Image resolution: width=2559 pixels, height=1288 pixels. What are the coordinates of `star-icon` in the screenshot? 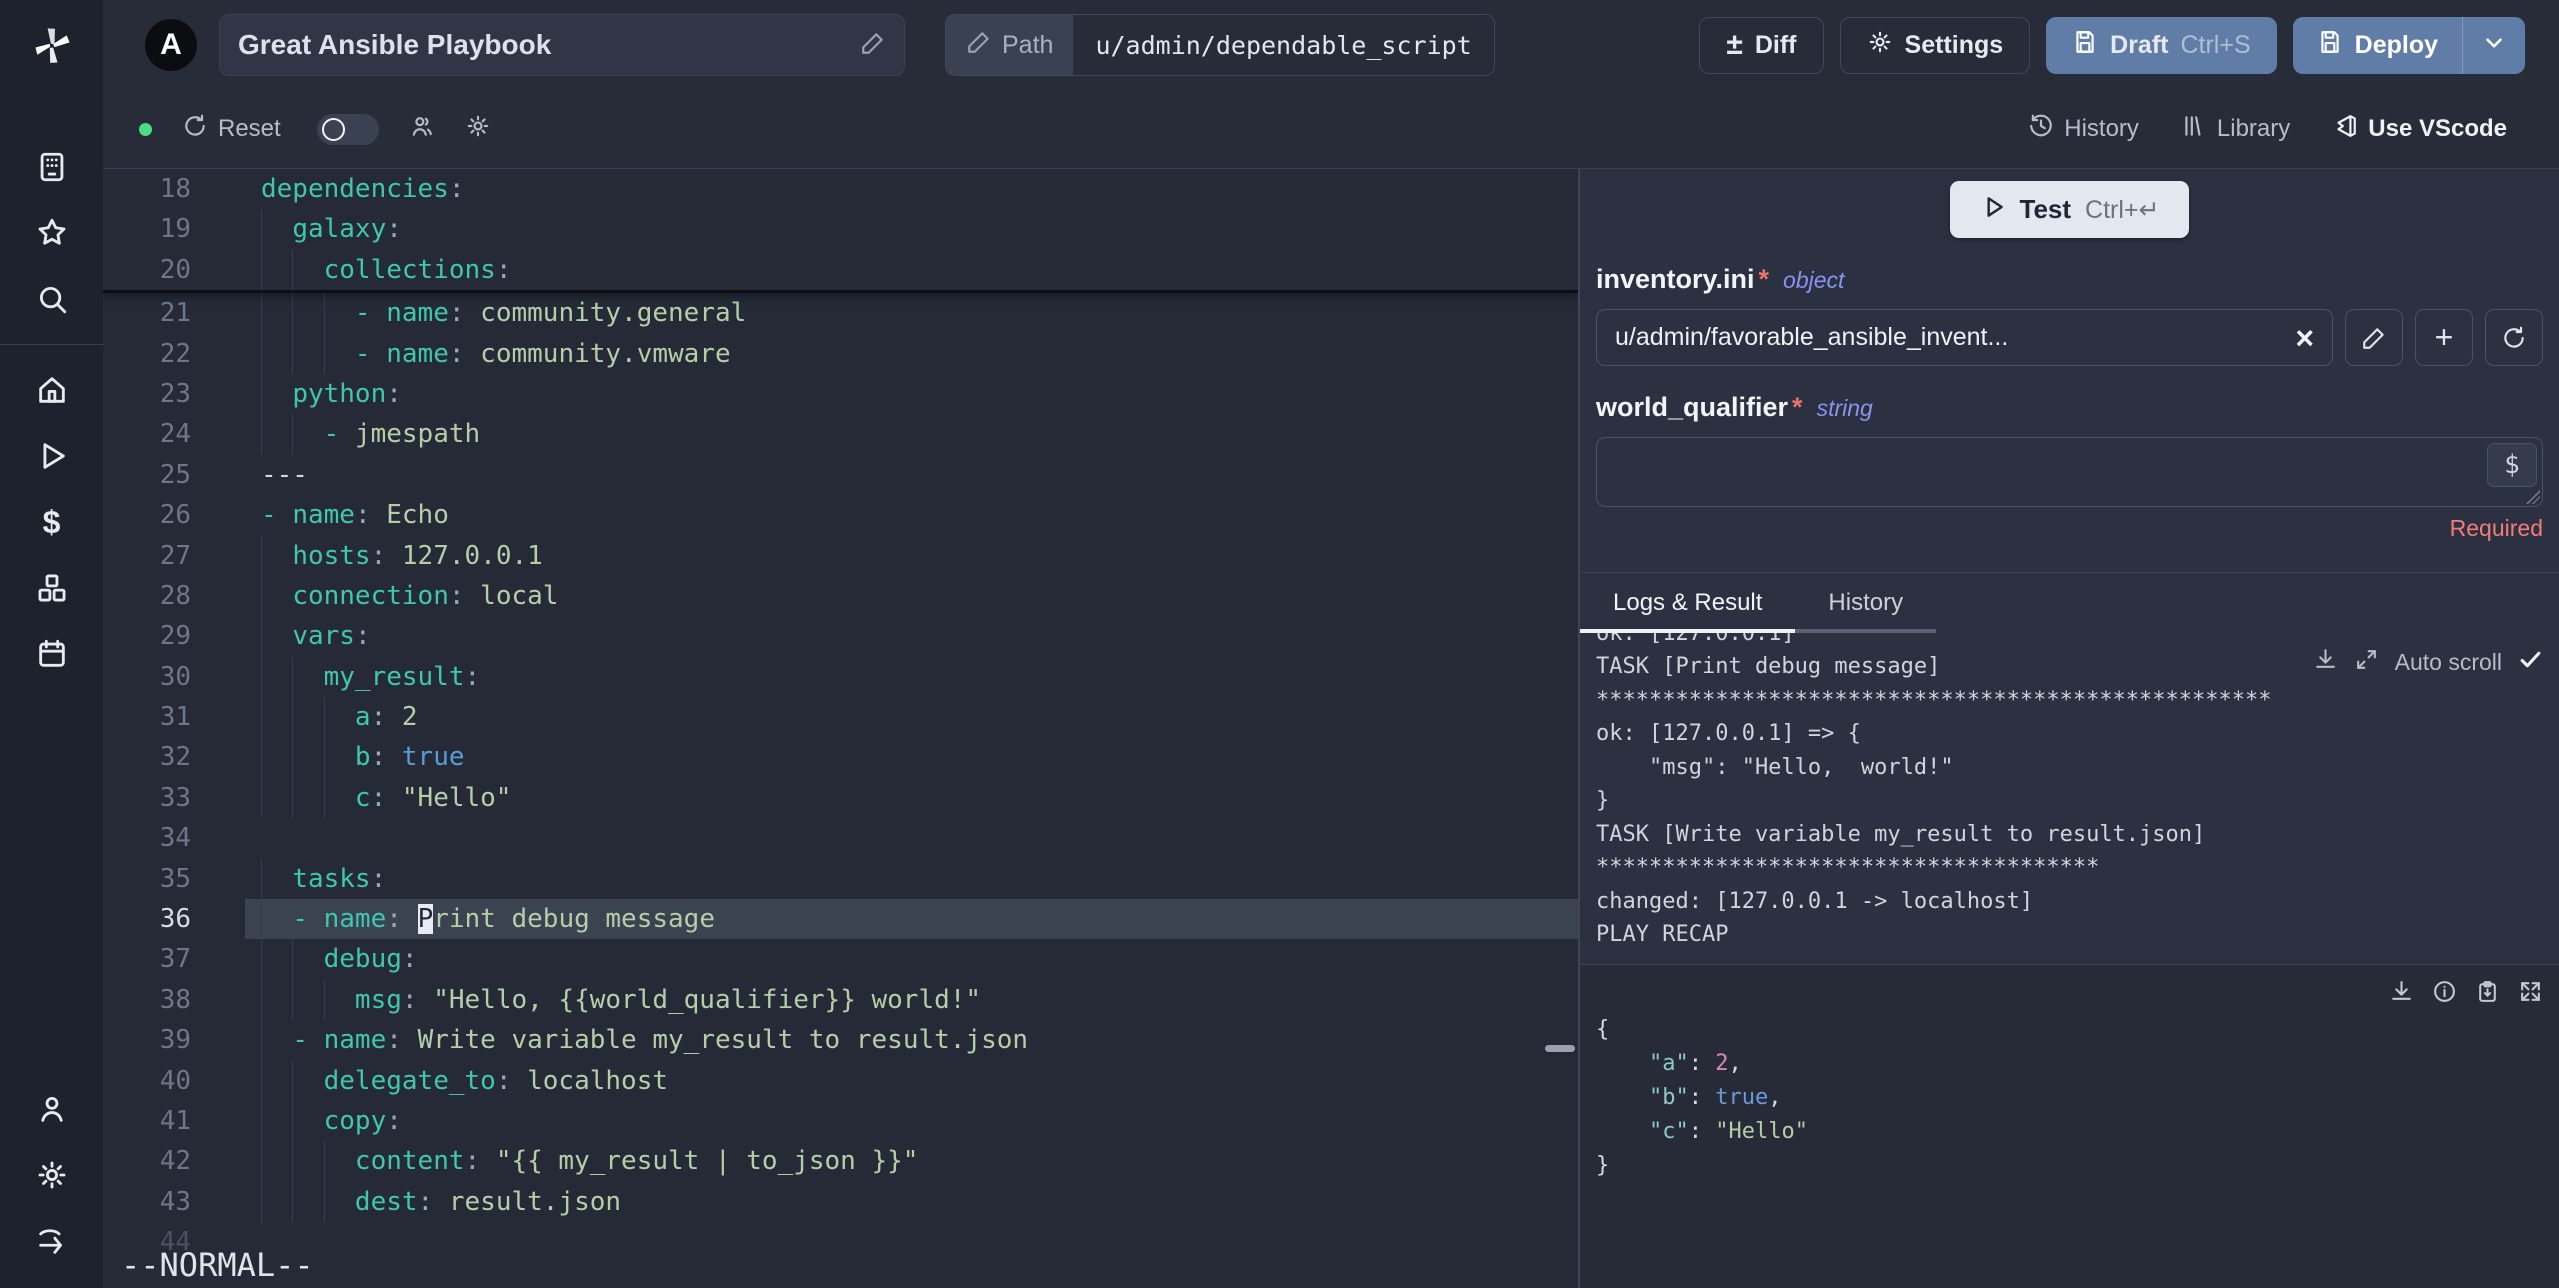 It's located at (51, 233).